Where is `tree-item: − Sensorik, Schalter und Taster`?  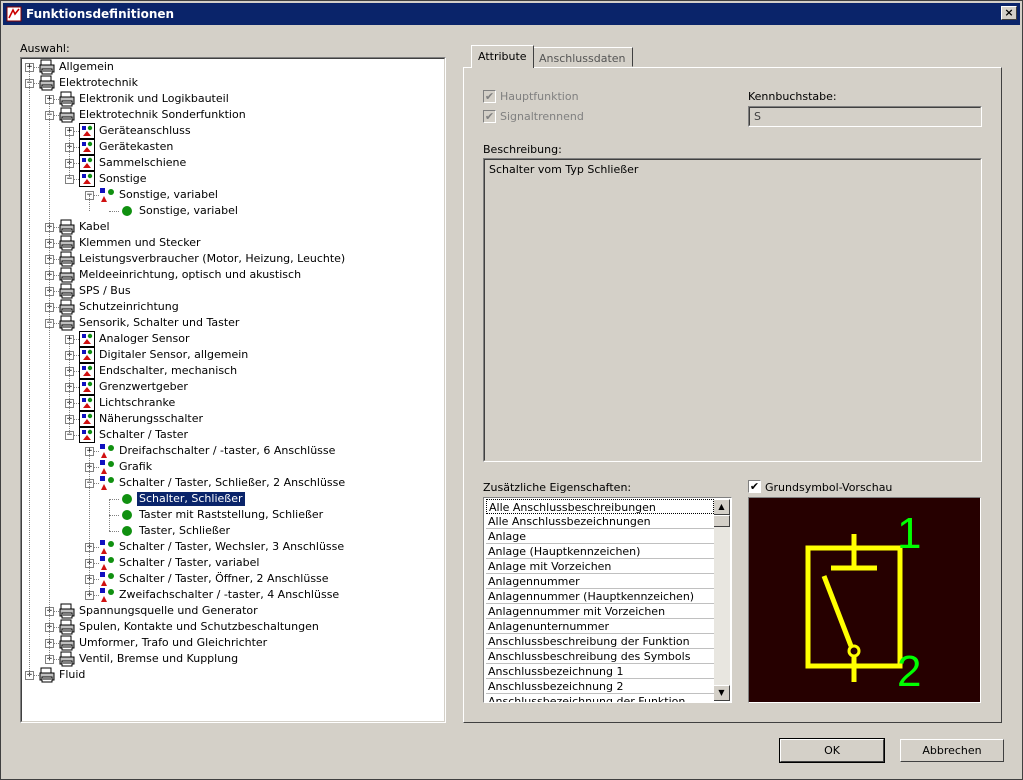
tree-item: − Sensorik, Schalter und Taster is located at coordinates (233, 323).